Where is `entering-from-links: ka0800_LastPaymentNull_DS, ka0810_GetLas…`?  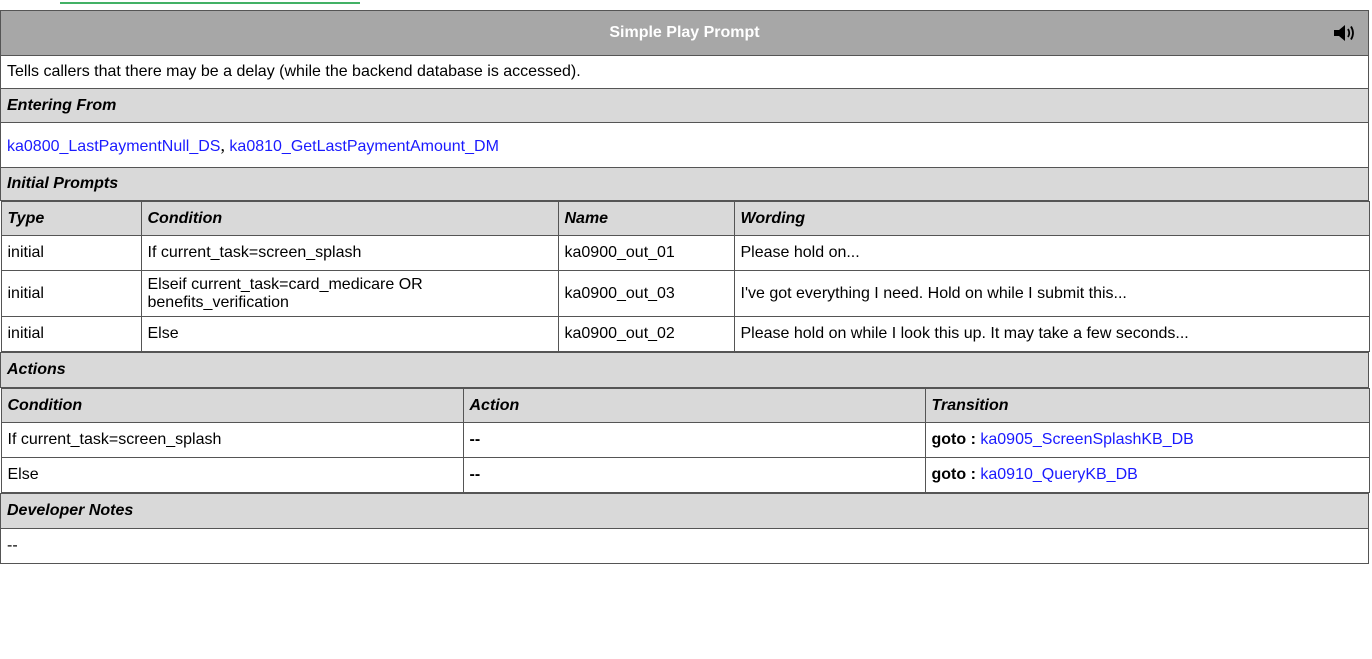 entering-from-links: ka0800_LastPaymentNull_DS, ka0810_GetLas… is located at coordinates (684, 145).